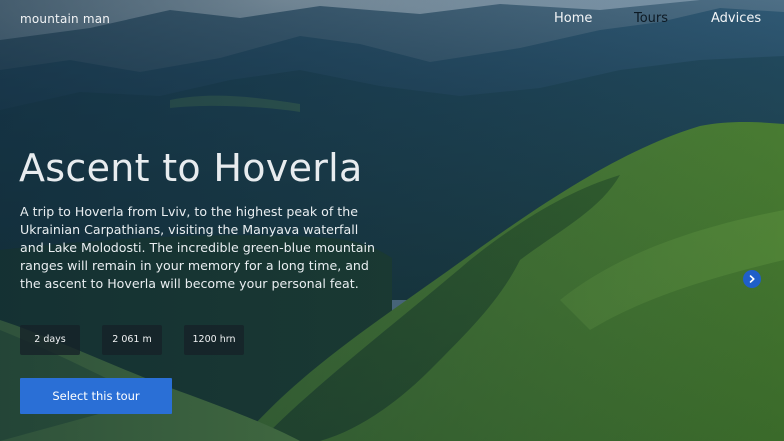 The height and width of the screenshot is (441, 784). I want to click on altitude-value: 2 061 m, so click(132, 339).